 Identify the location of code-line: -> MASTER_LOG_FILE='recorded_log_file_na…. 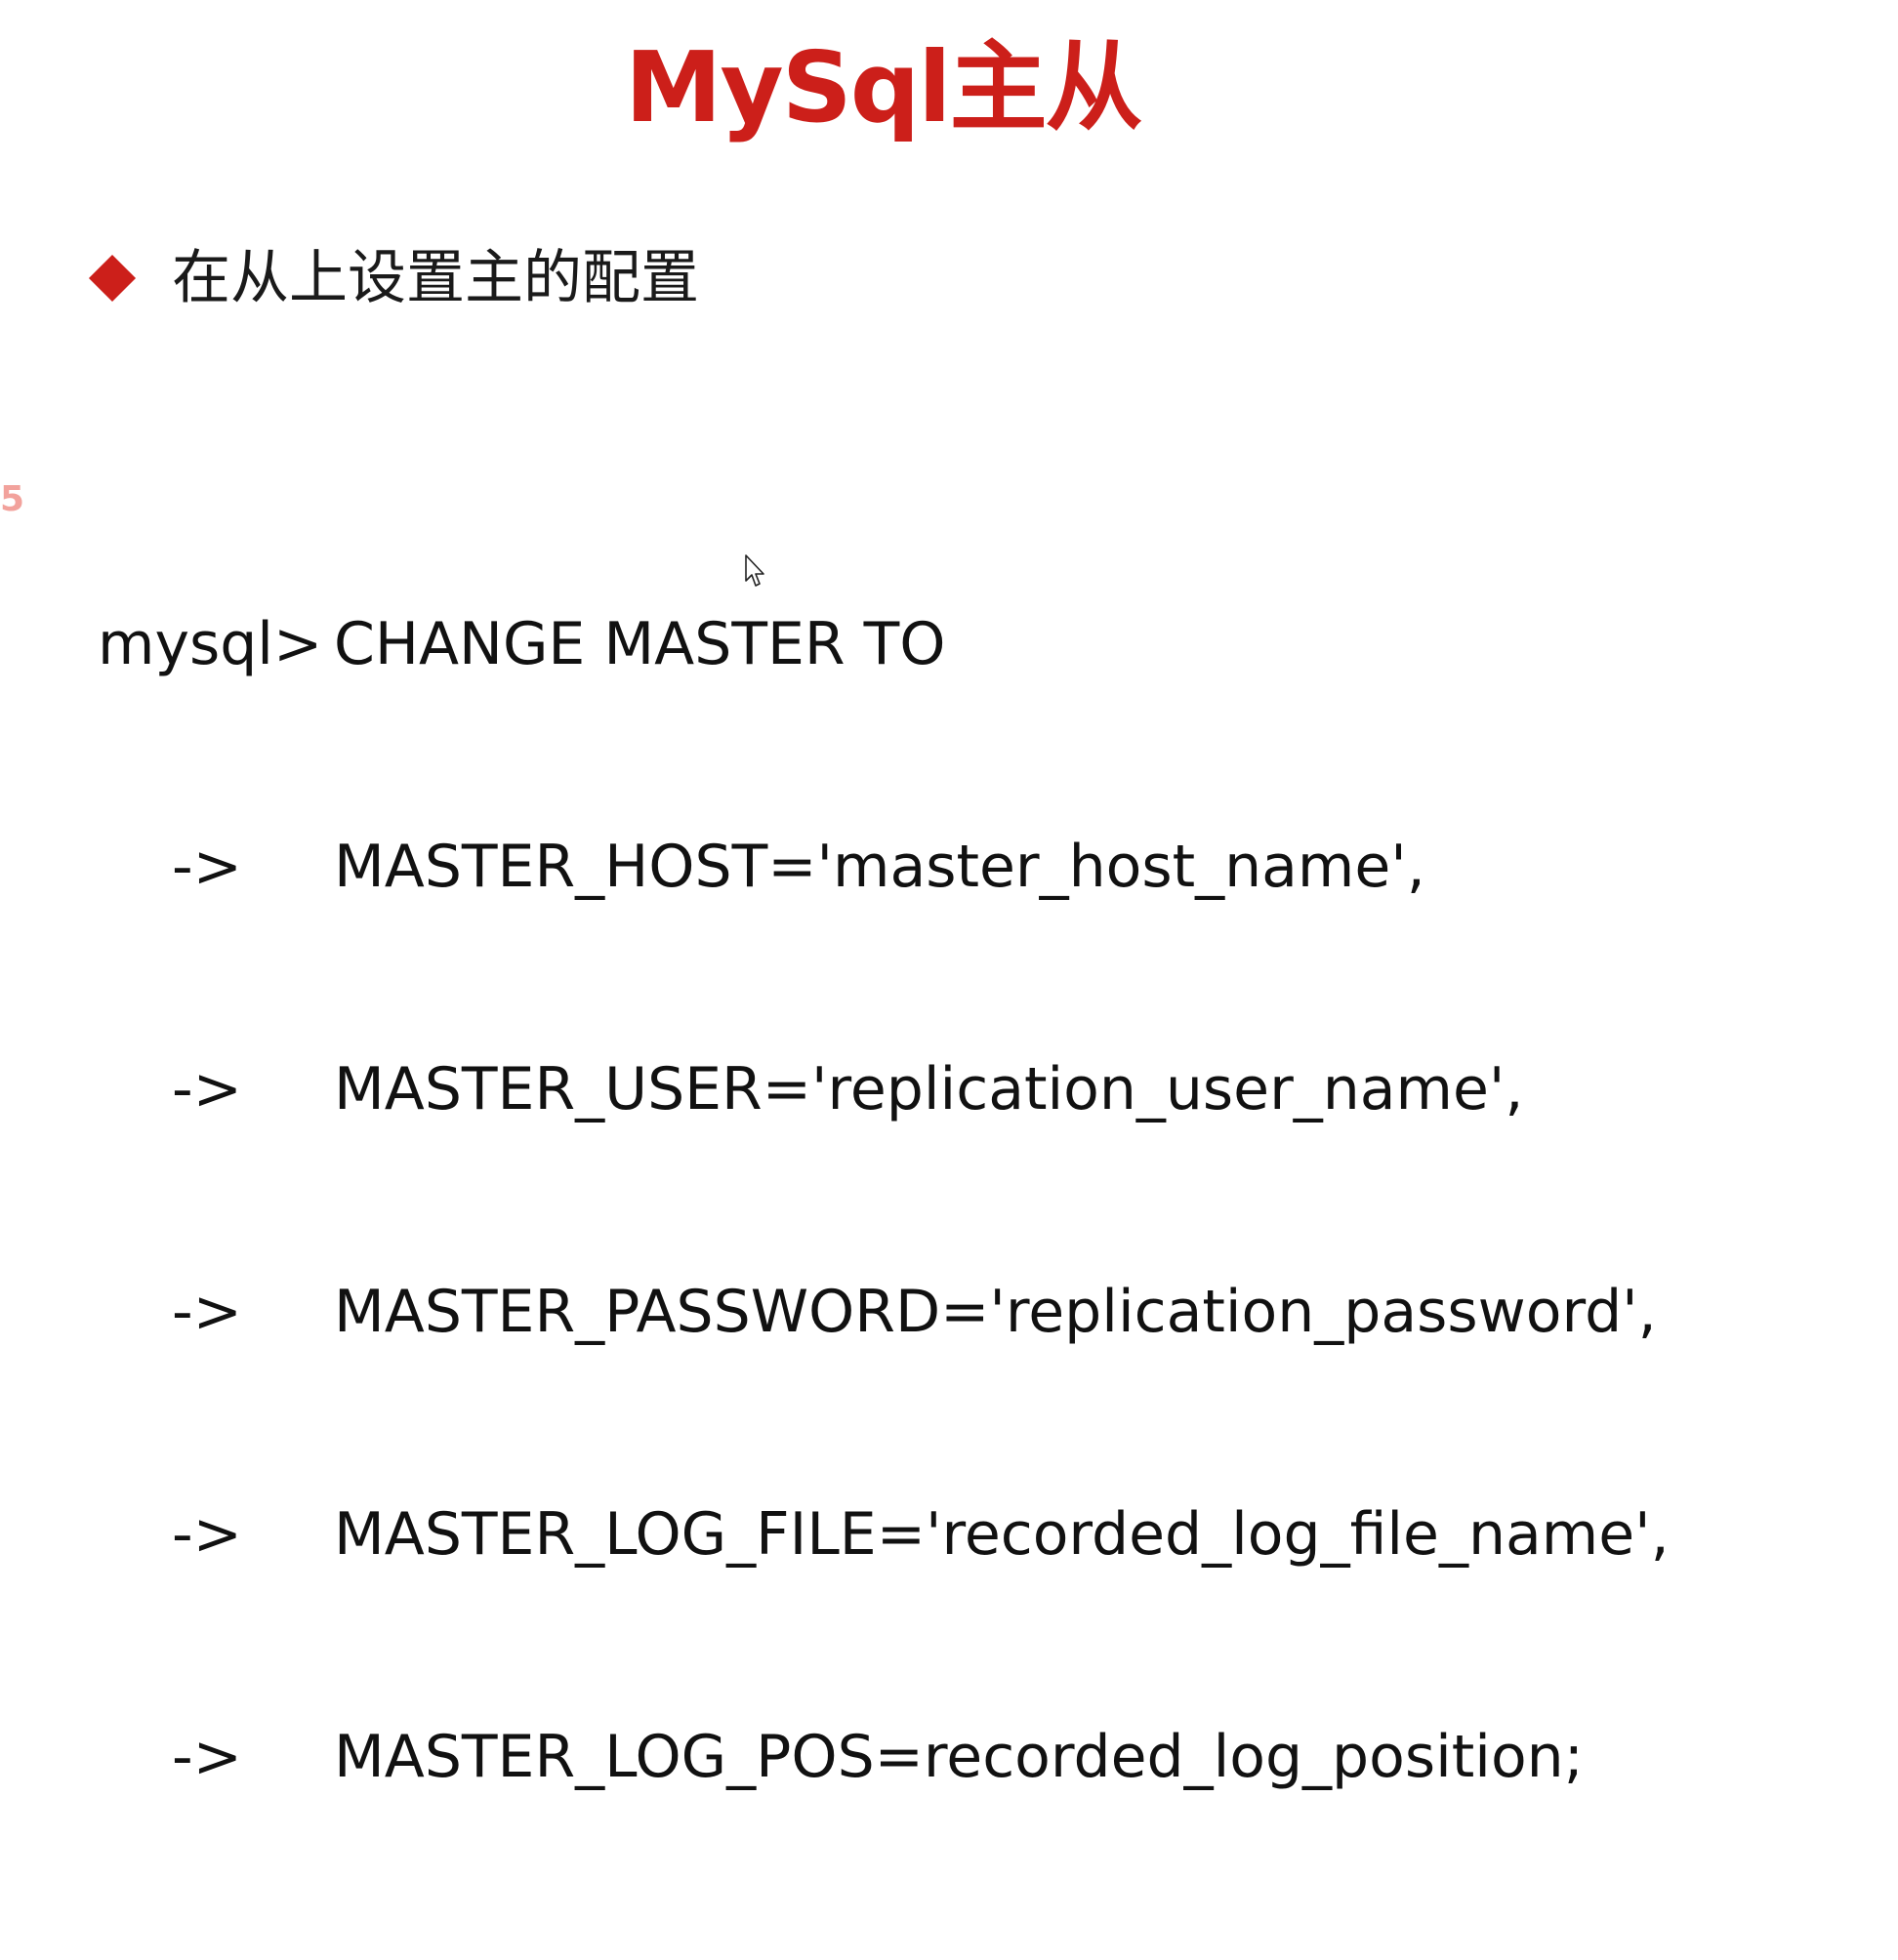
(884, 1535).